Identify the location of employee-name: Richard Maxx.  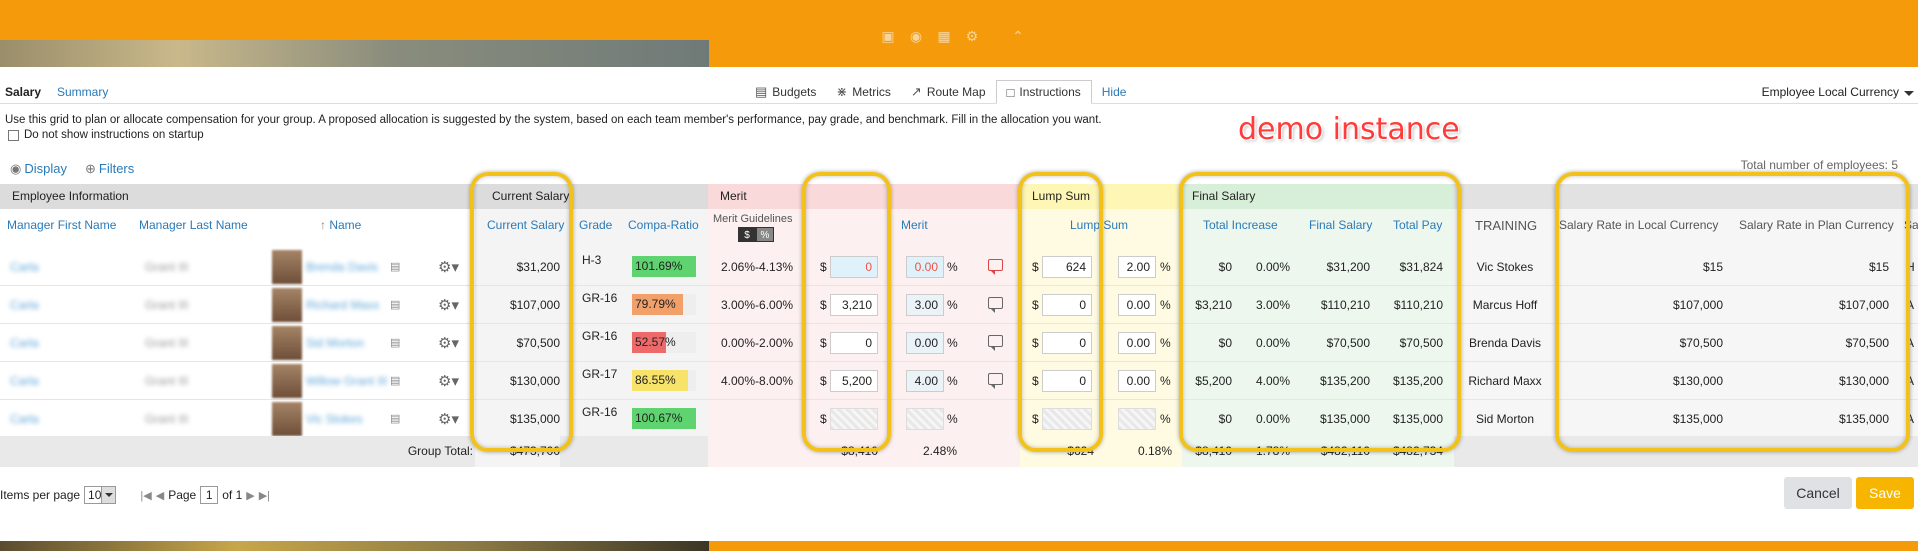
(346, 305).